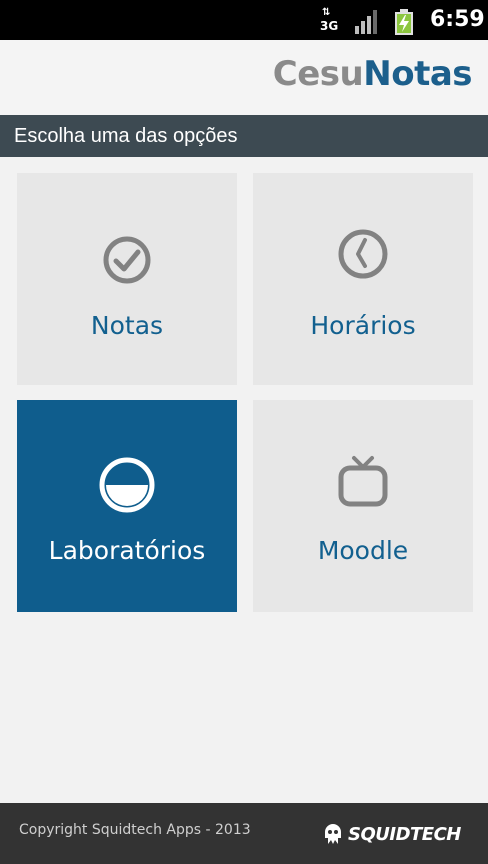  I want to click on tile-horarios: Horários, so click(363, 279).